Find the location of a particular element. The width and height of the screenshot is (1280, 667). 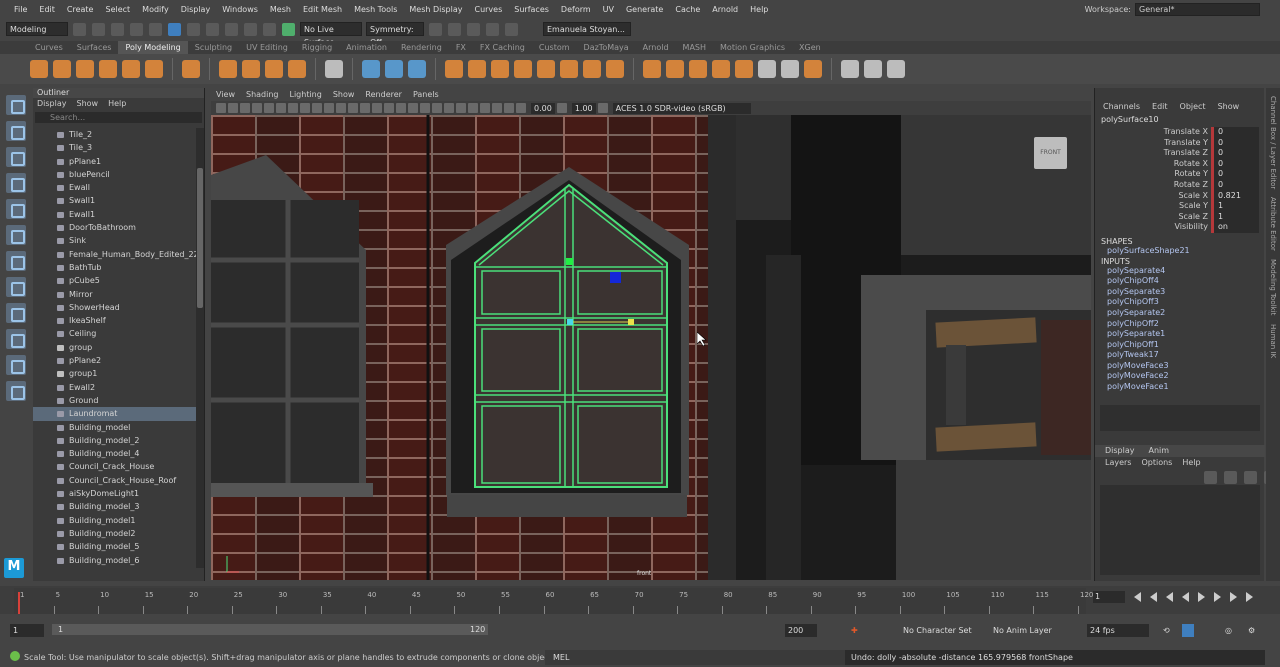

input-node: polyMoveFace1 is located at coordinates (1179, 387).